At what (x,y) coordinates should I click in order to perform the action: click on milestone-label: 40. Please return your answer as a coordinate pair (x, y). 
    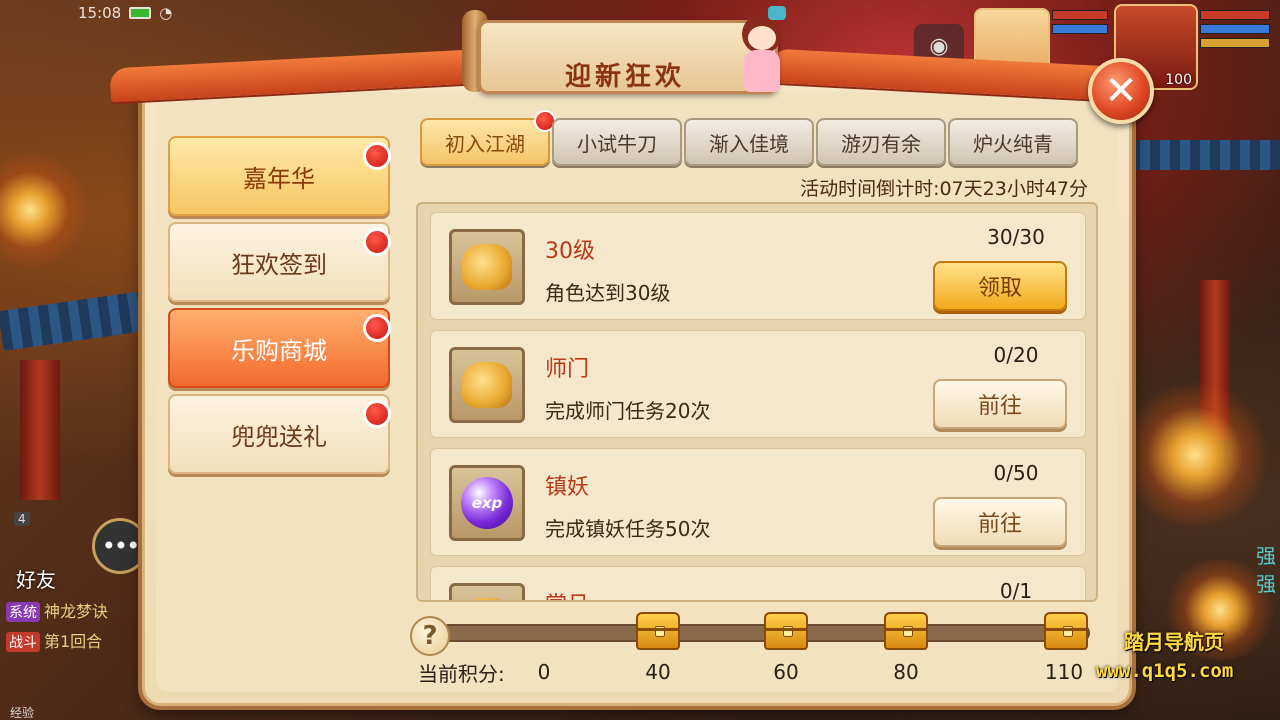
    Looking at the image, I should click on (658, 672).